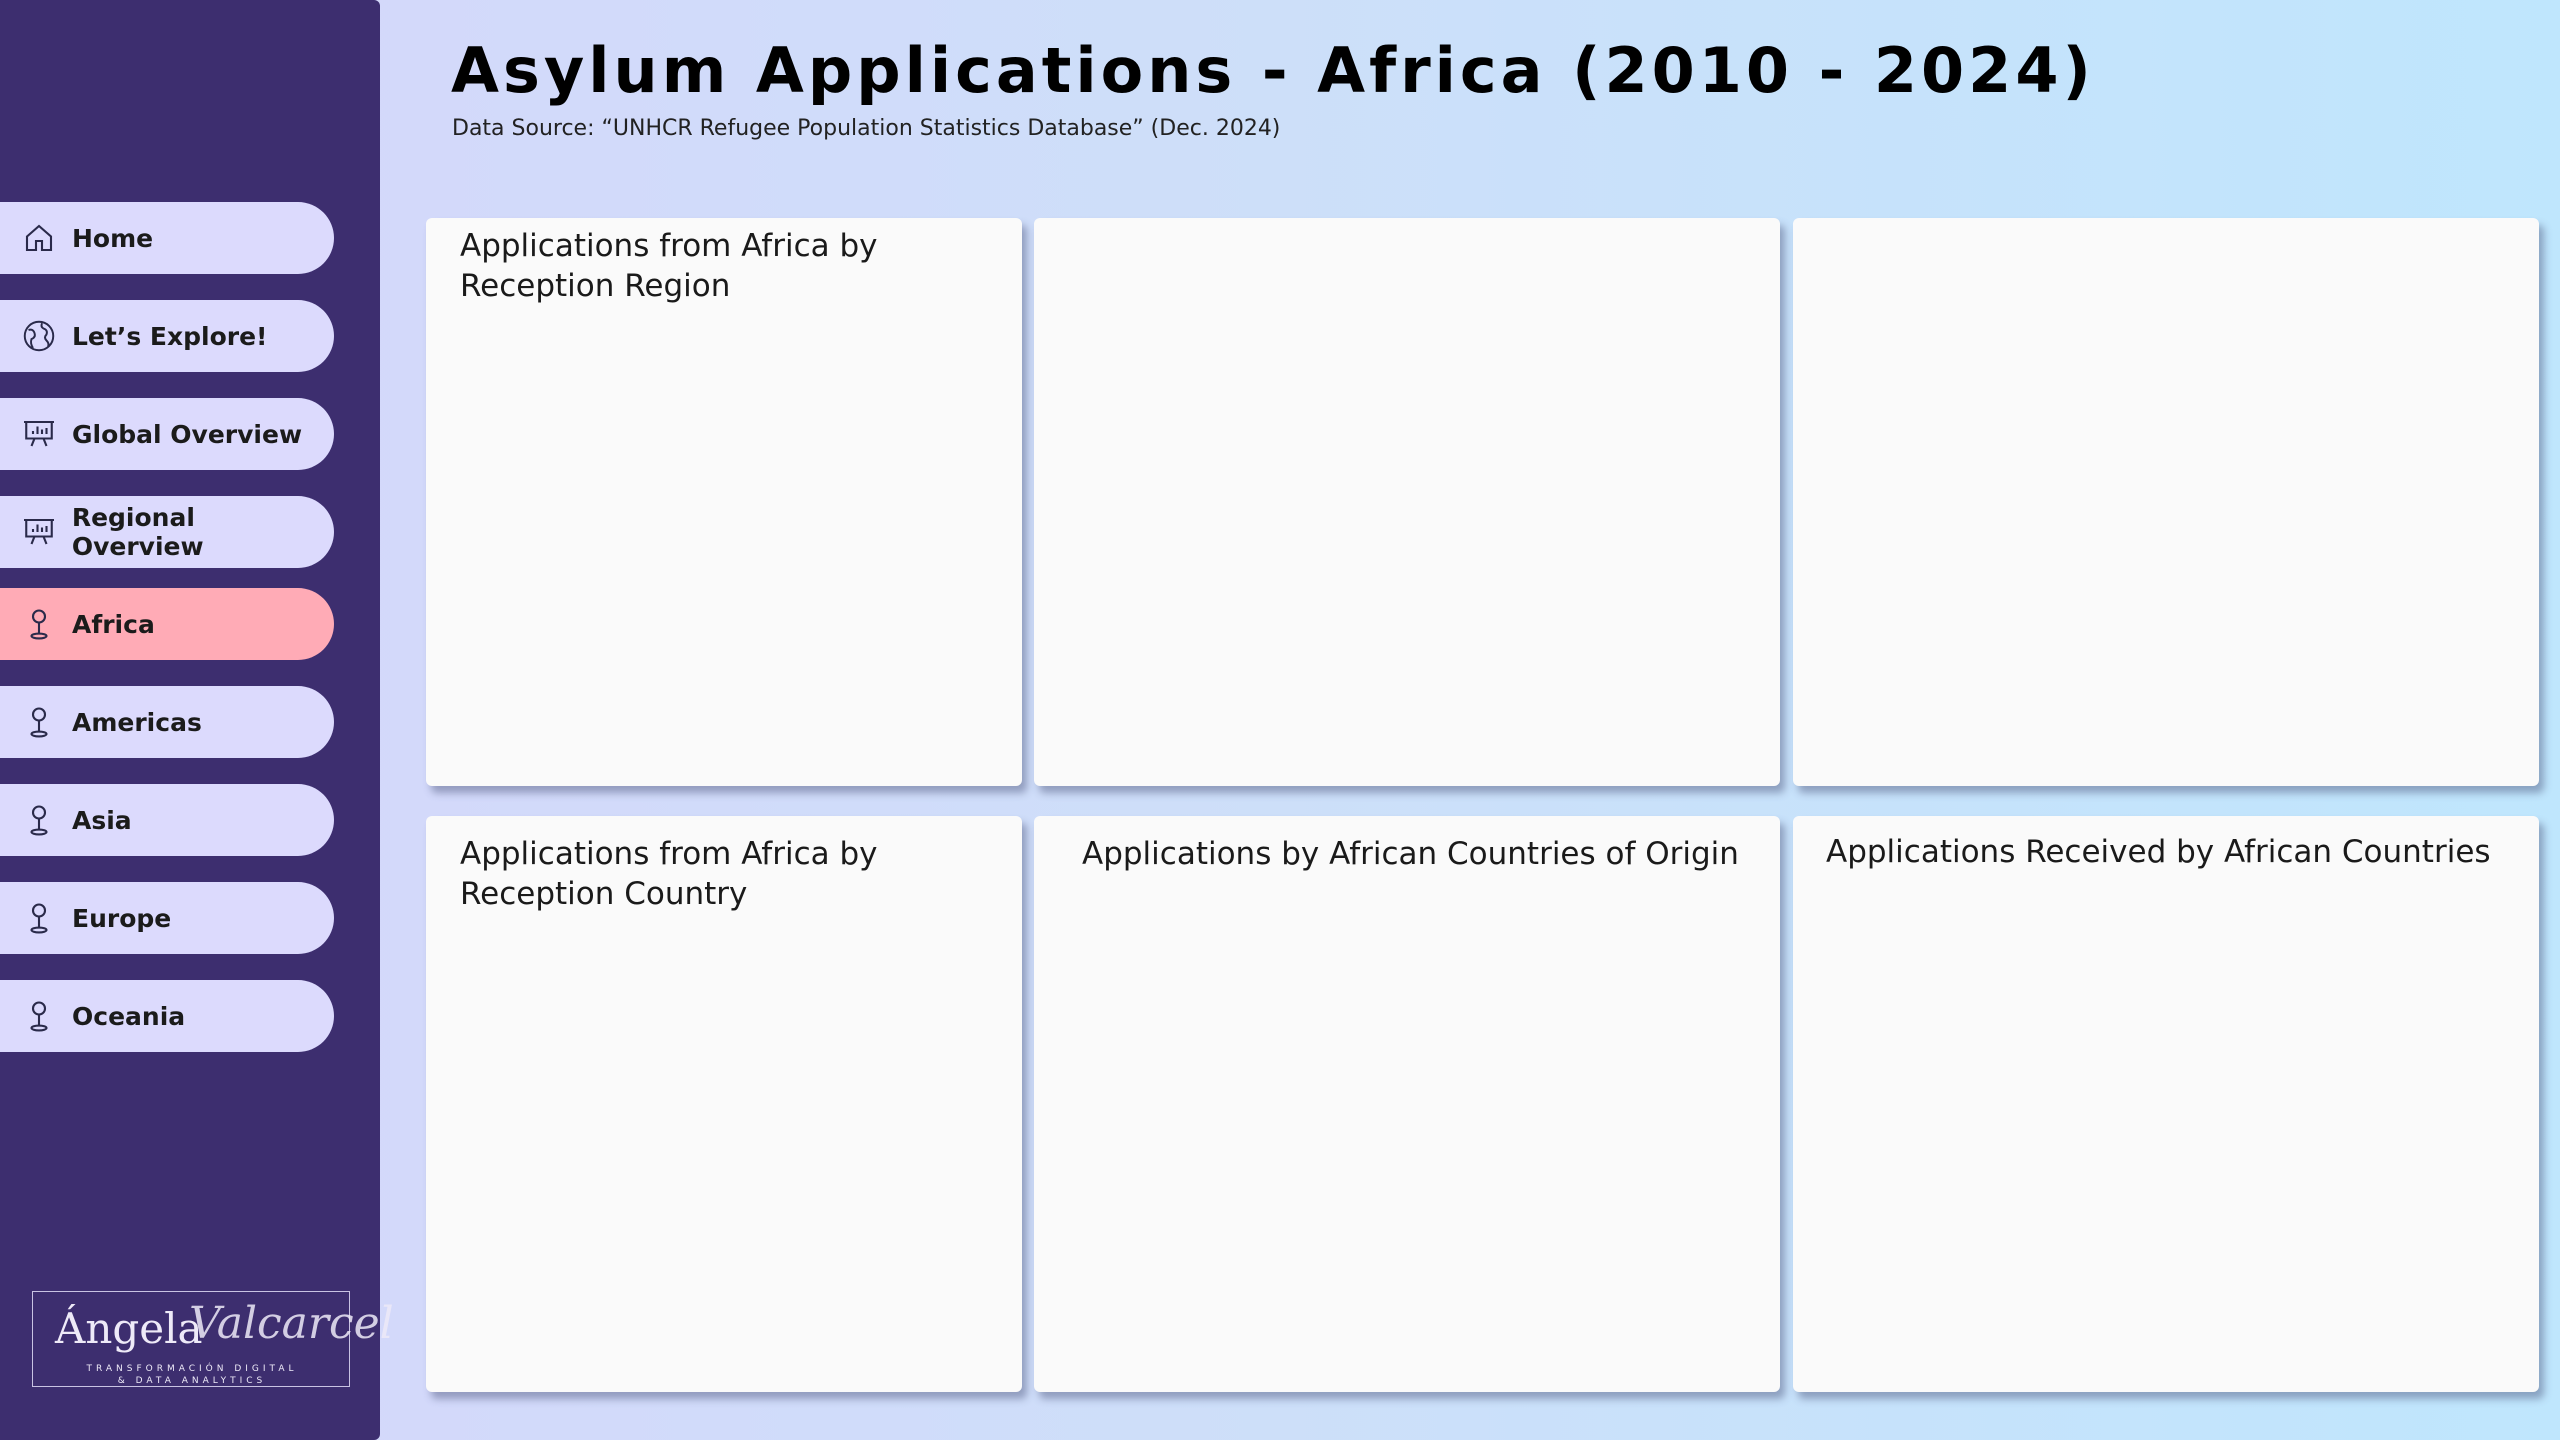 The width and height of the screenshot is (2560, 1440). Describe the element at coordinates (291, 1323) in the screenshot. I see `logo-signature: Valcarcel` at that location.